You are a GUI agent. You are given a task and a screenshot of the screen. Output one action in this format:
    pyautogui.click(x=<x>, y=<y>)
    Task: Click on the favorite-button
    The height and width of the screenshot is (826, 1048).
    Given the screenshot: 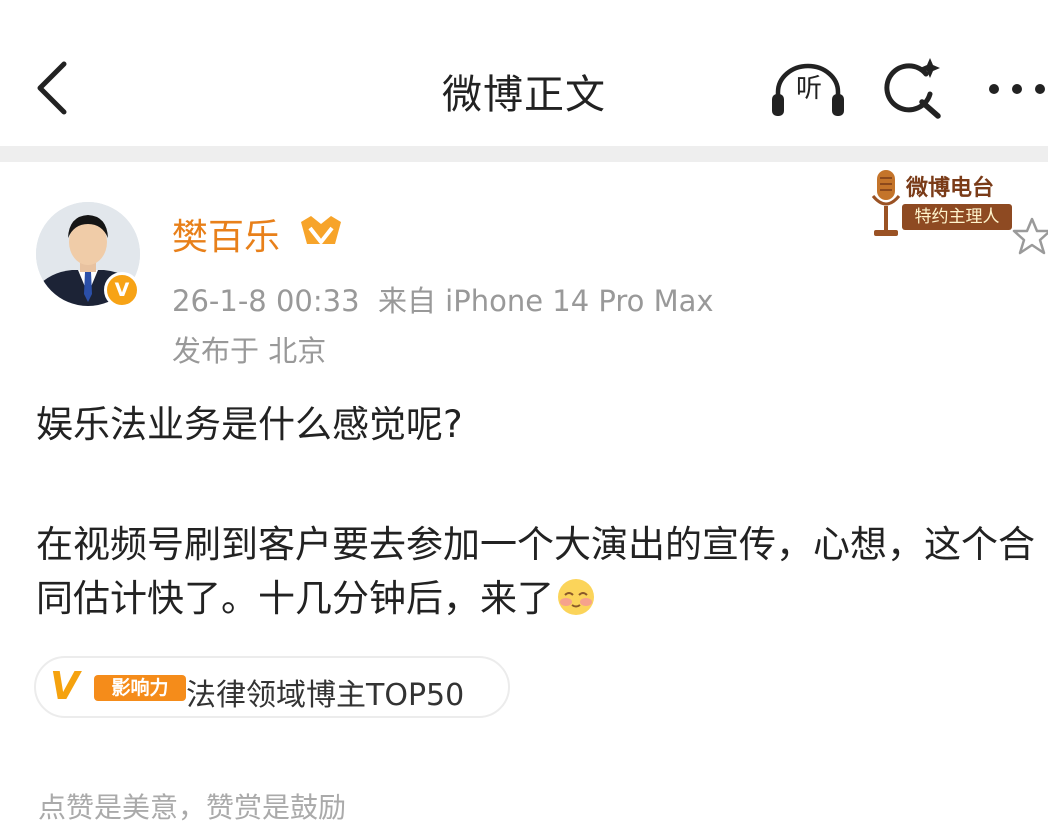 What is the action you would take?
    pyautogui.click(x=1030, y=236)
    